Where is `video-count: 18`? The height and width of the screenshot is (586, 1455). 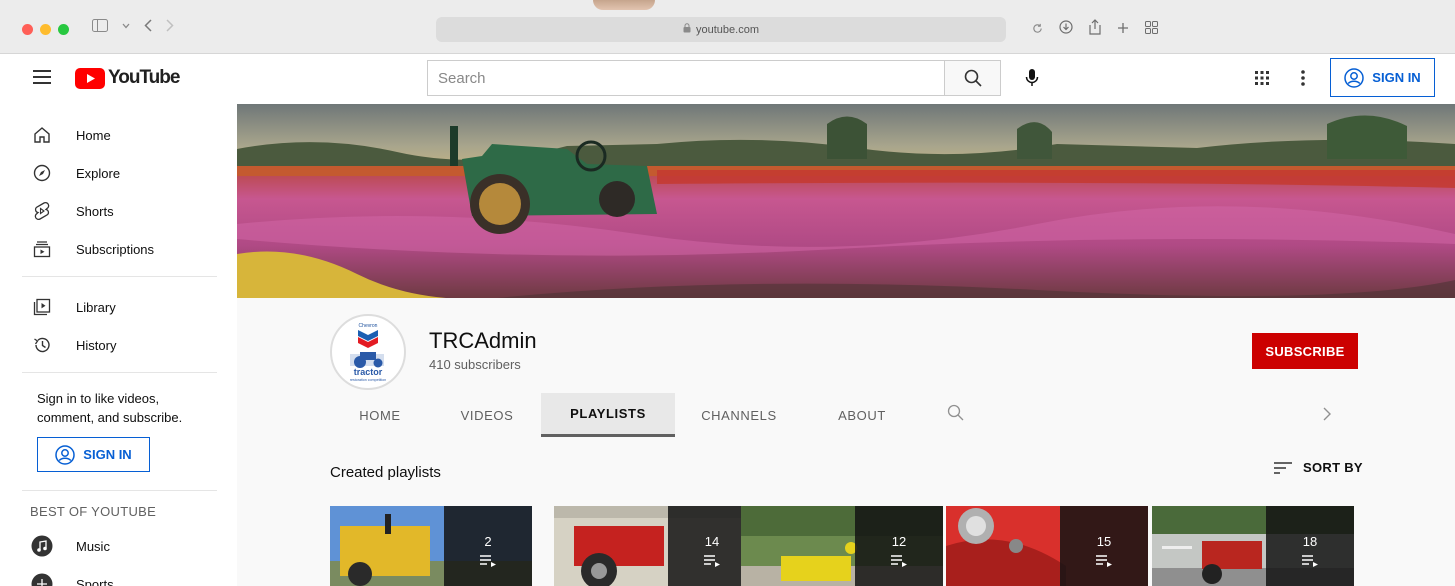
video-count: 18 is located at coordinates (1310, 541).